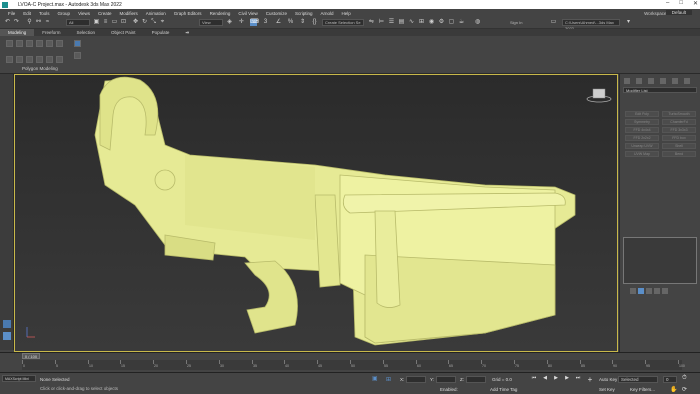 This screenshot has width=700, height=394. What do you see at coordinates (628, 22) in the screenshot?
I see `dropdown-icon: ▾` at bounding box center [628, 22].